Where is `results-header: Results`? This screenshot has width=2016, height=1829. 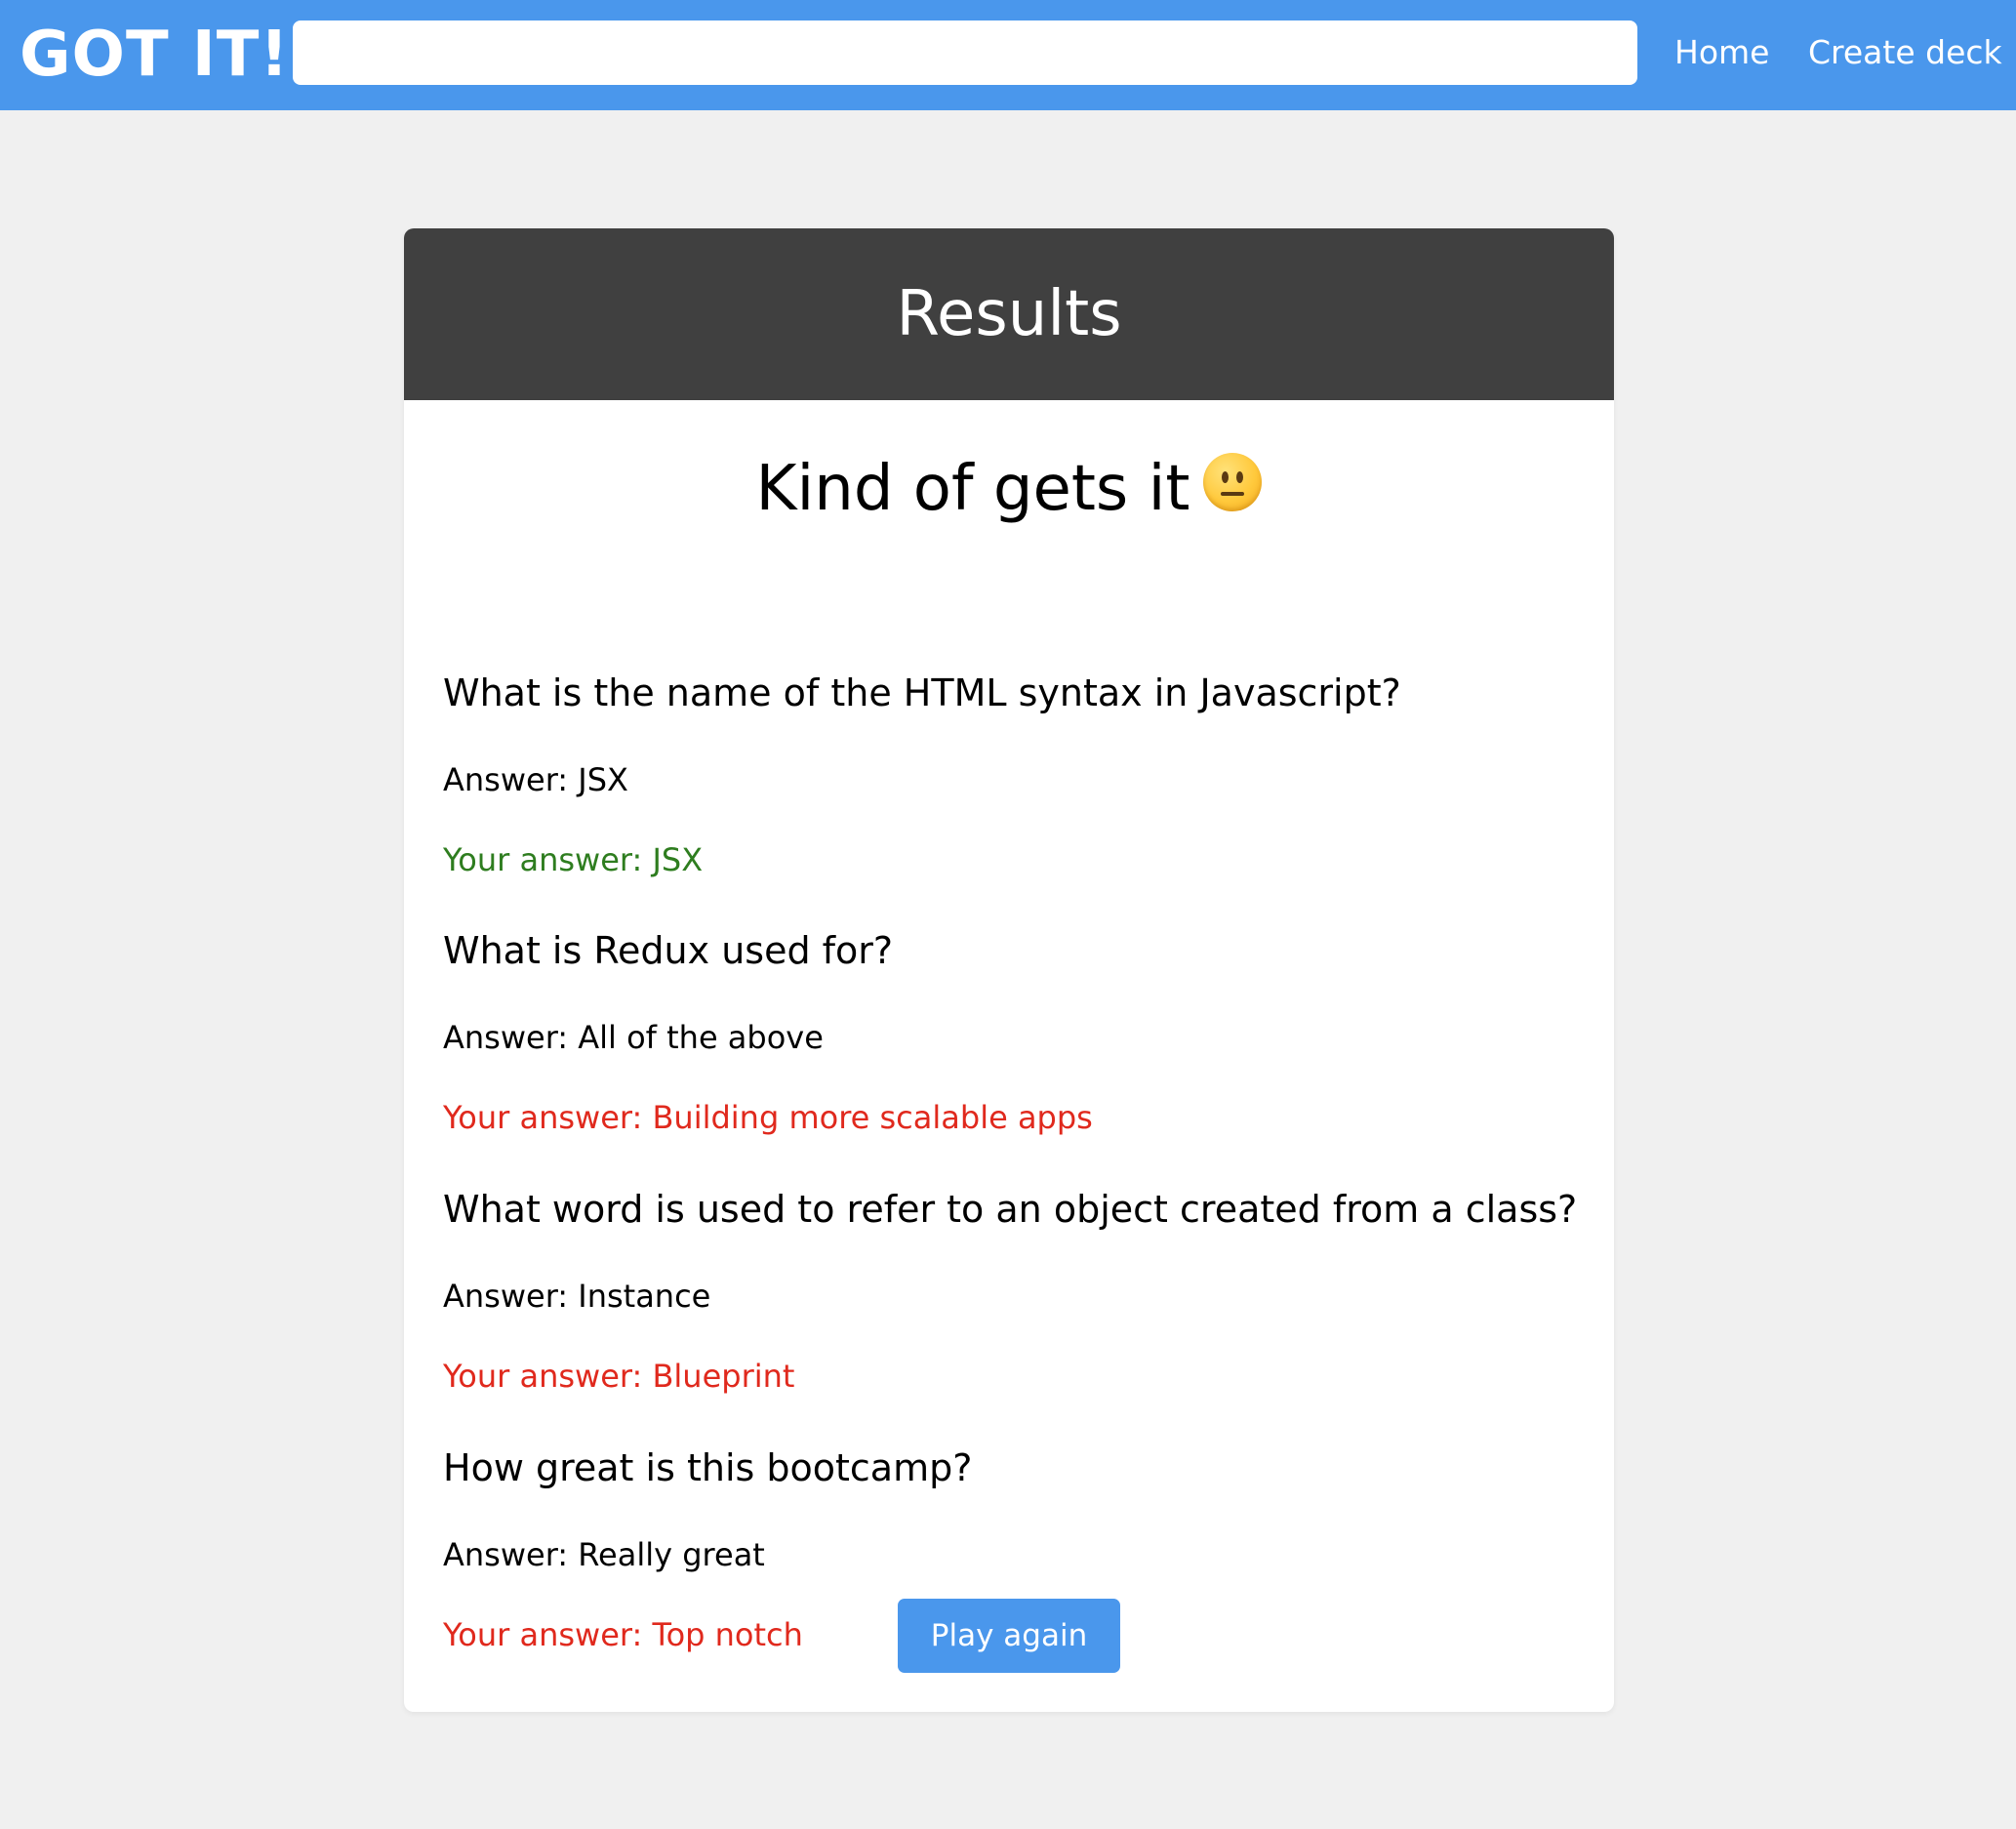
results-header: Results is located at coordinates (1009, 314).